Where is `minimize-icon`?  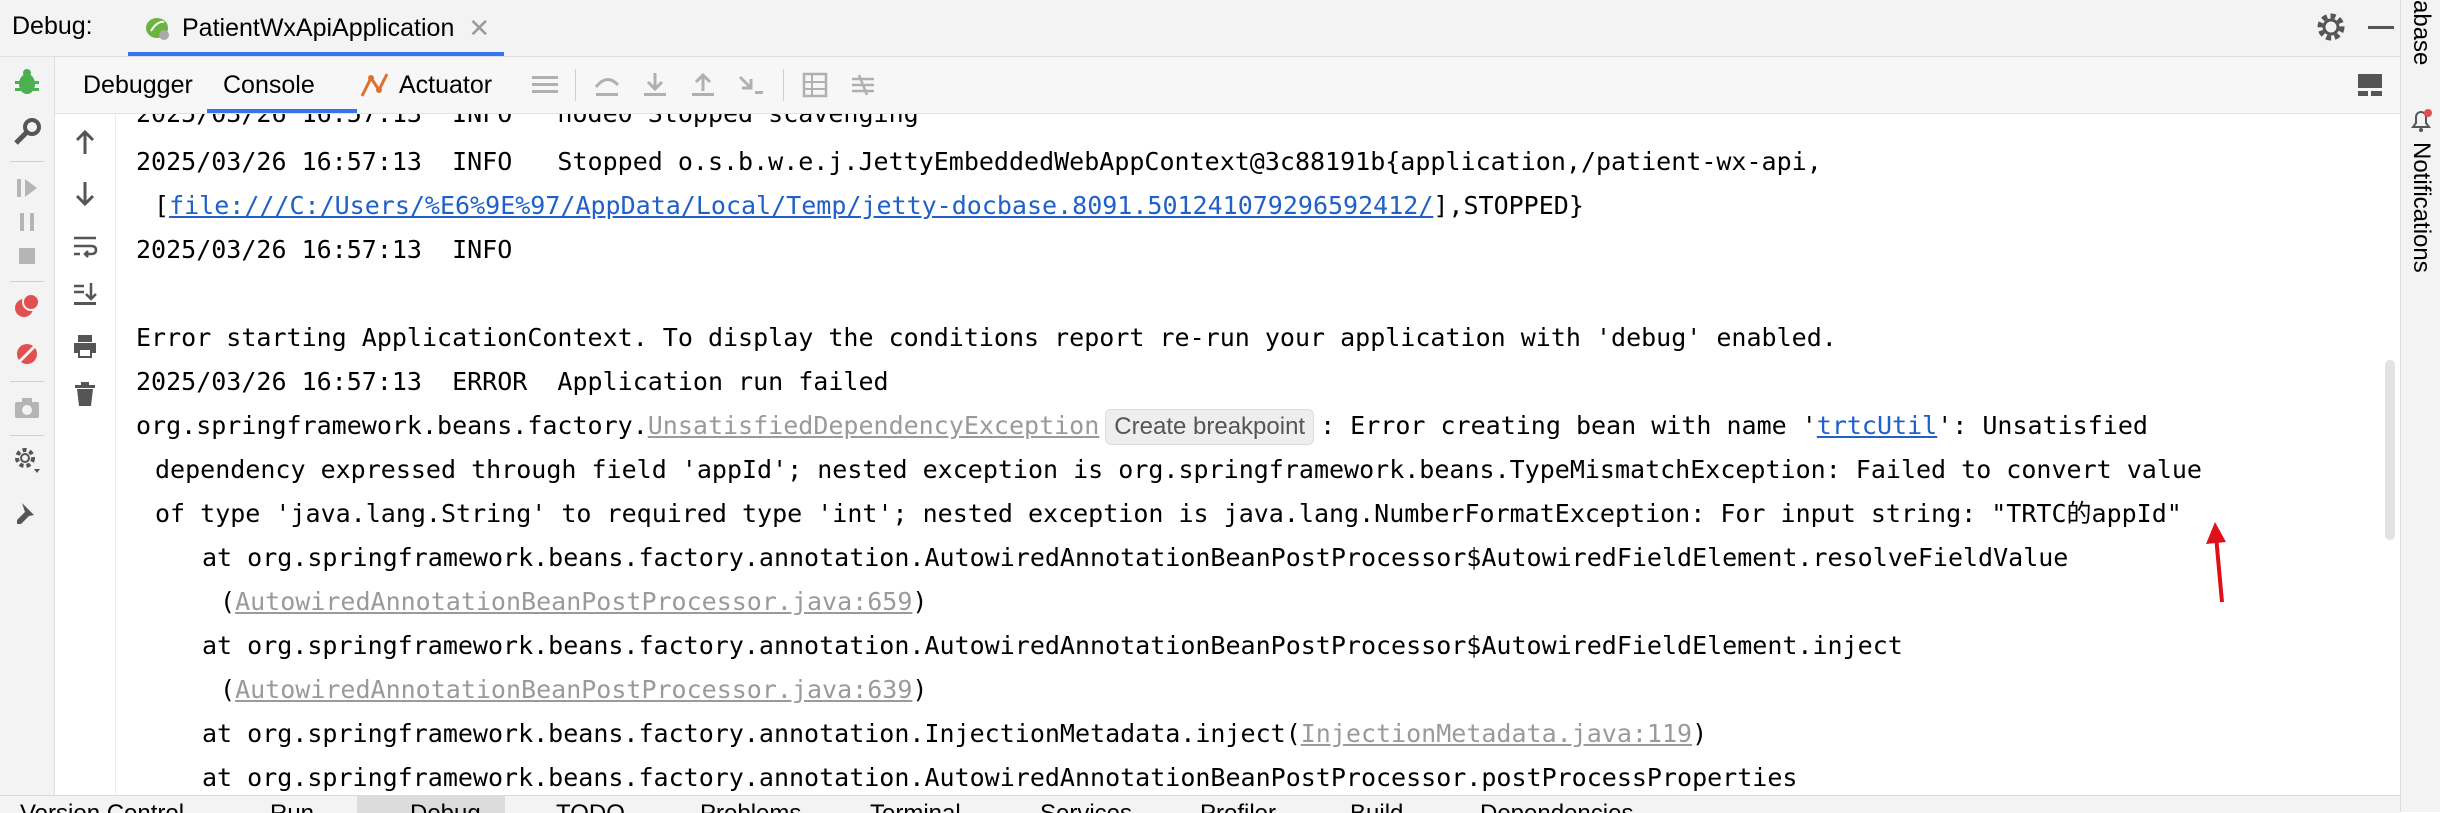
minimize-icon is located at coordinates (2381, 27).